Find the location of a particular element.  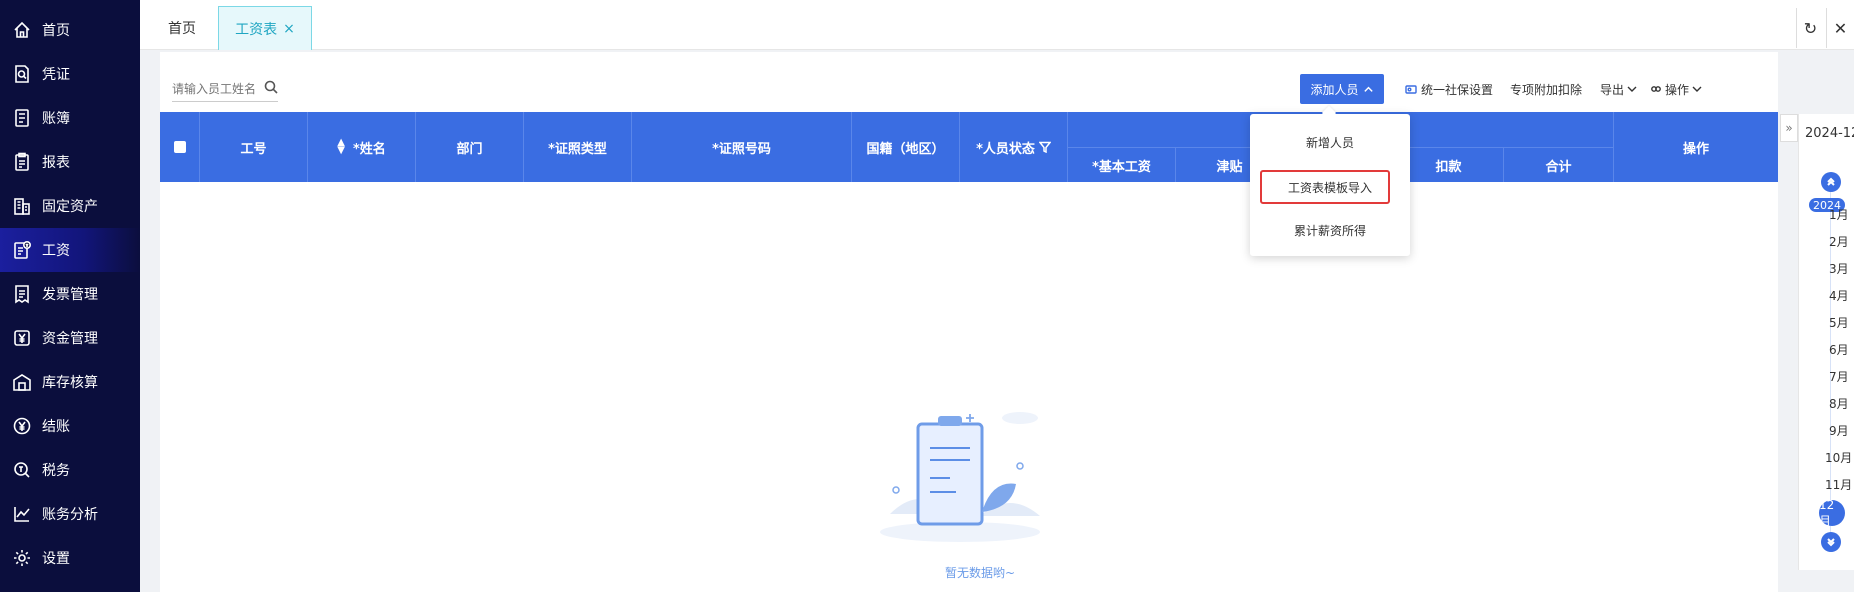

month-item: 2月 is located at coordinates (1839, 241).